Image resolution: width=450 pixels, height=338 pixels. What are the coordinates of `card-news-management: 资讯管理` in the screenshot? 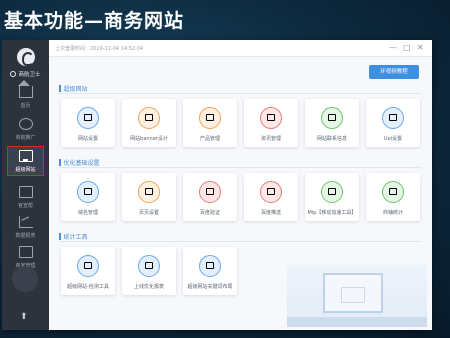 It's located at (271, 123).